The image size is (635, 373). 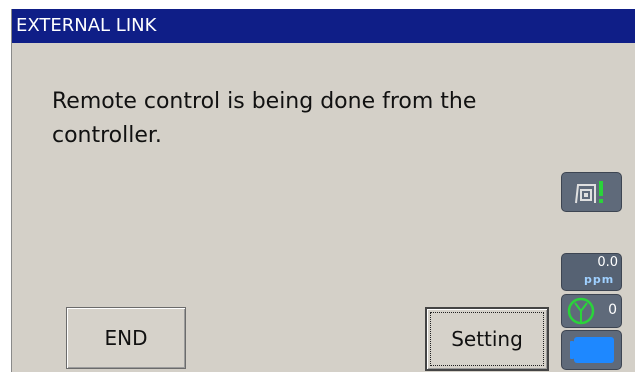 I want to click on external-link-indicator, so click(x=591, y=192).